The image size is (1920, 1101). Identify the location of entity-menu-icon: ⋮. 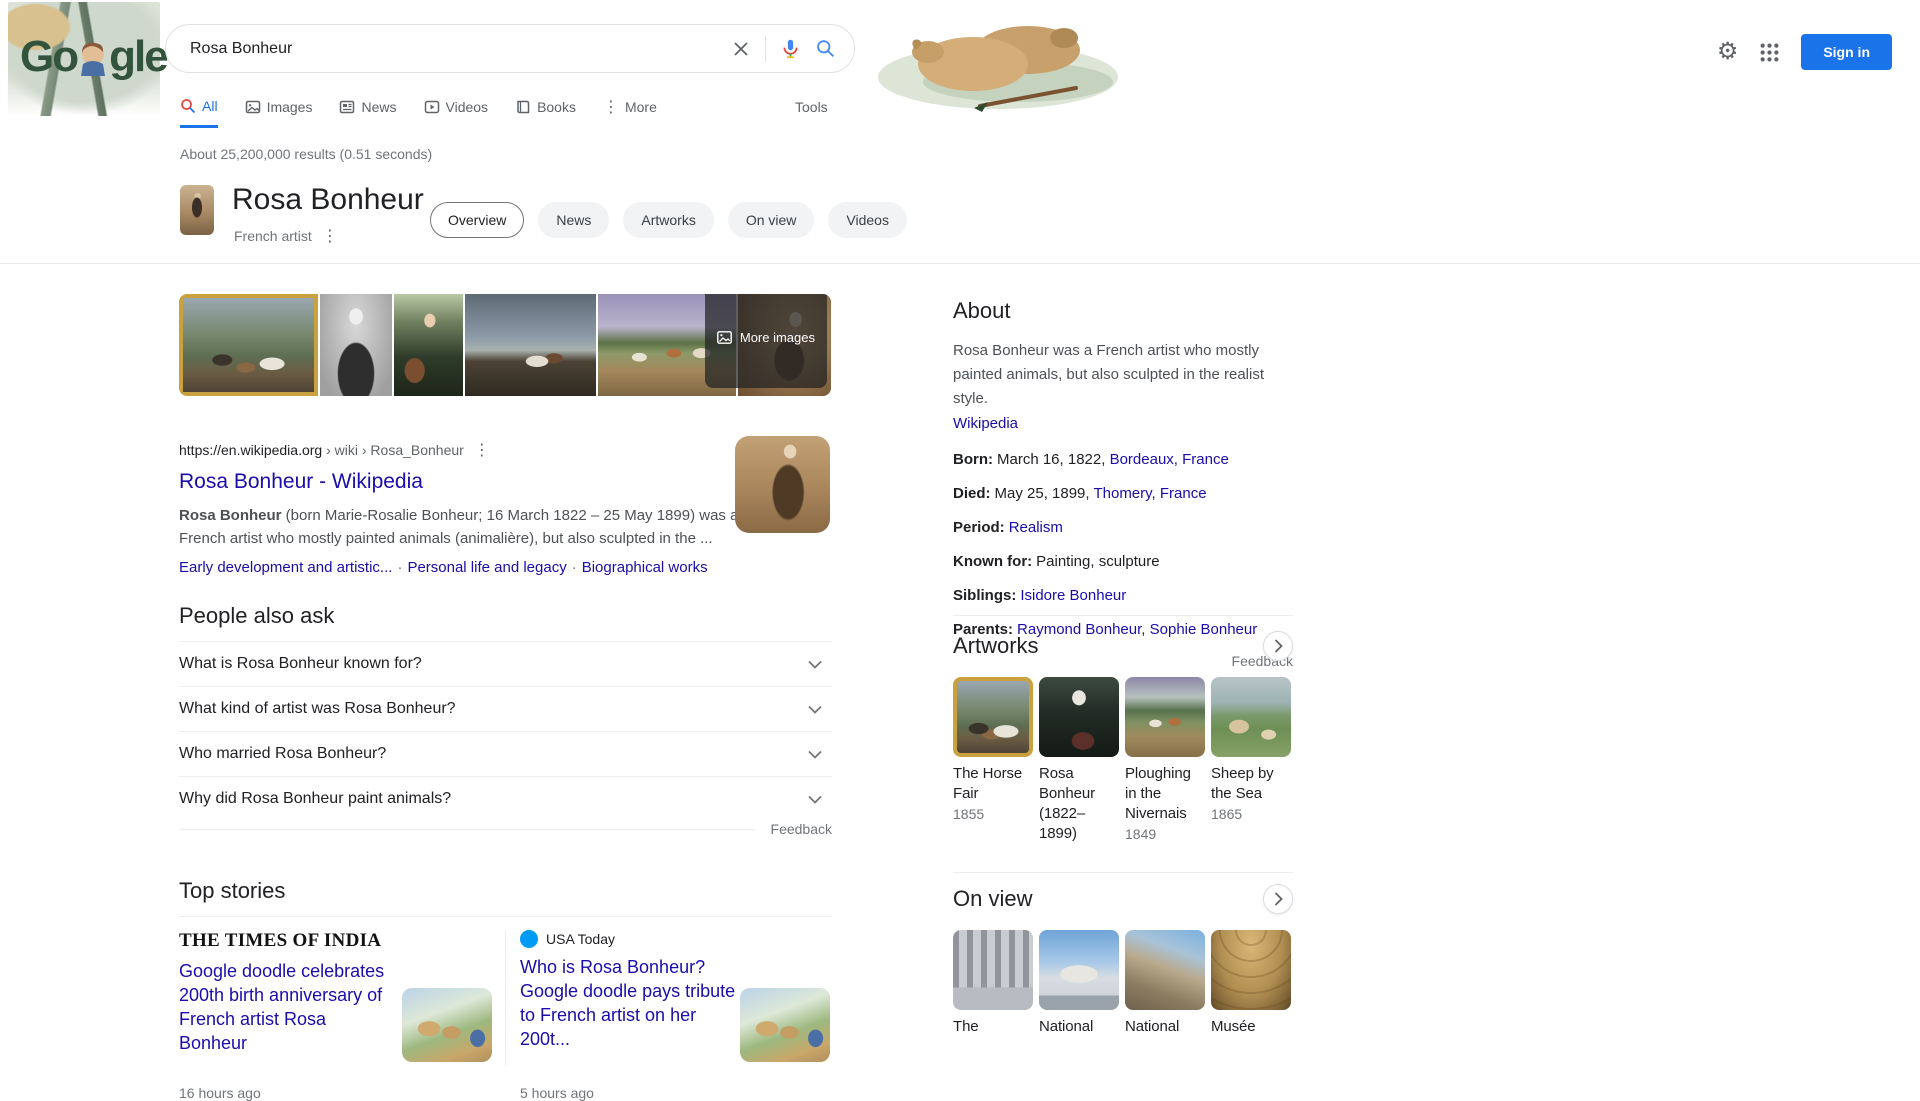
(330, 236).